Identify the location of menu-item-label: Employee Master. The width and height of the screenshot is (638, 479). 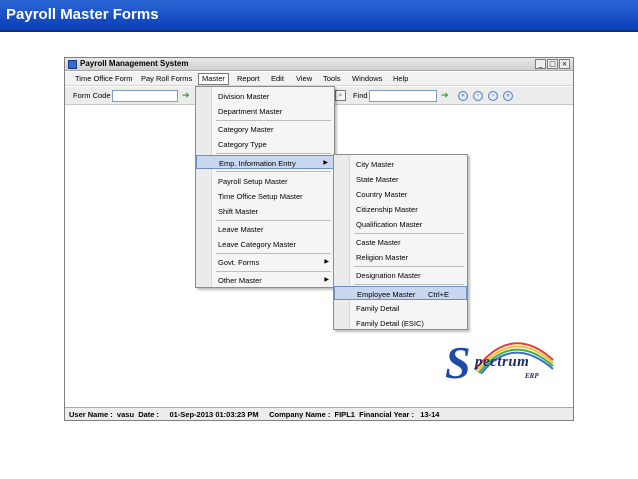
(386, 294).